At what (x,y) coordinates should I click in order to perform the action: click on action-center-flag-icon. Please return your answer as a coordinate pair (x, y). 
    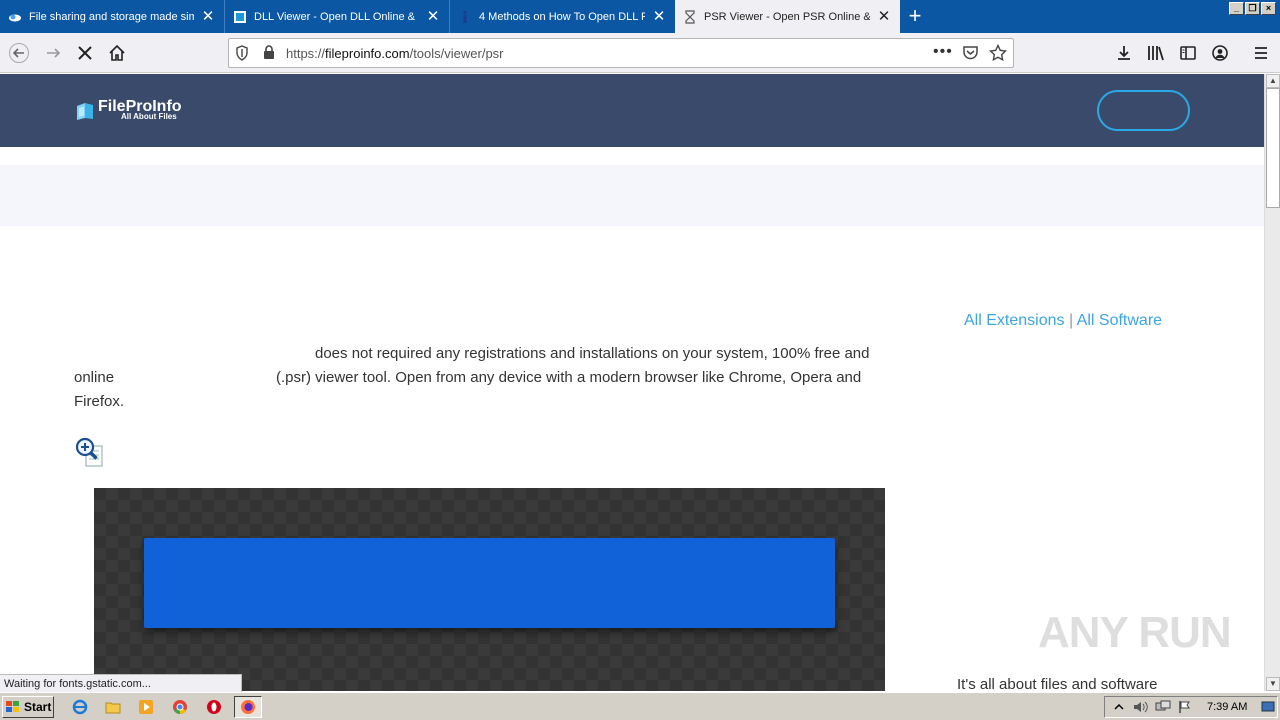
    Looking at the image, I should click on (1185, 707).